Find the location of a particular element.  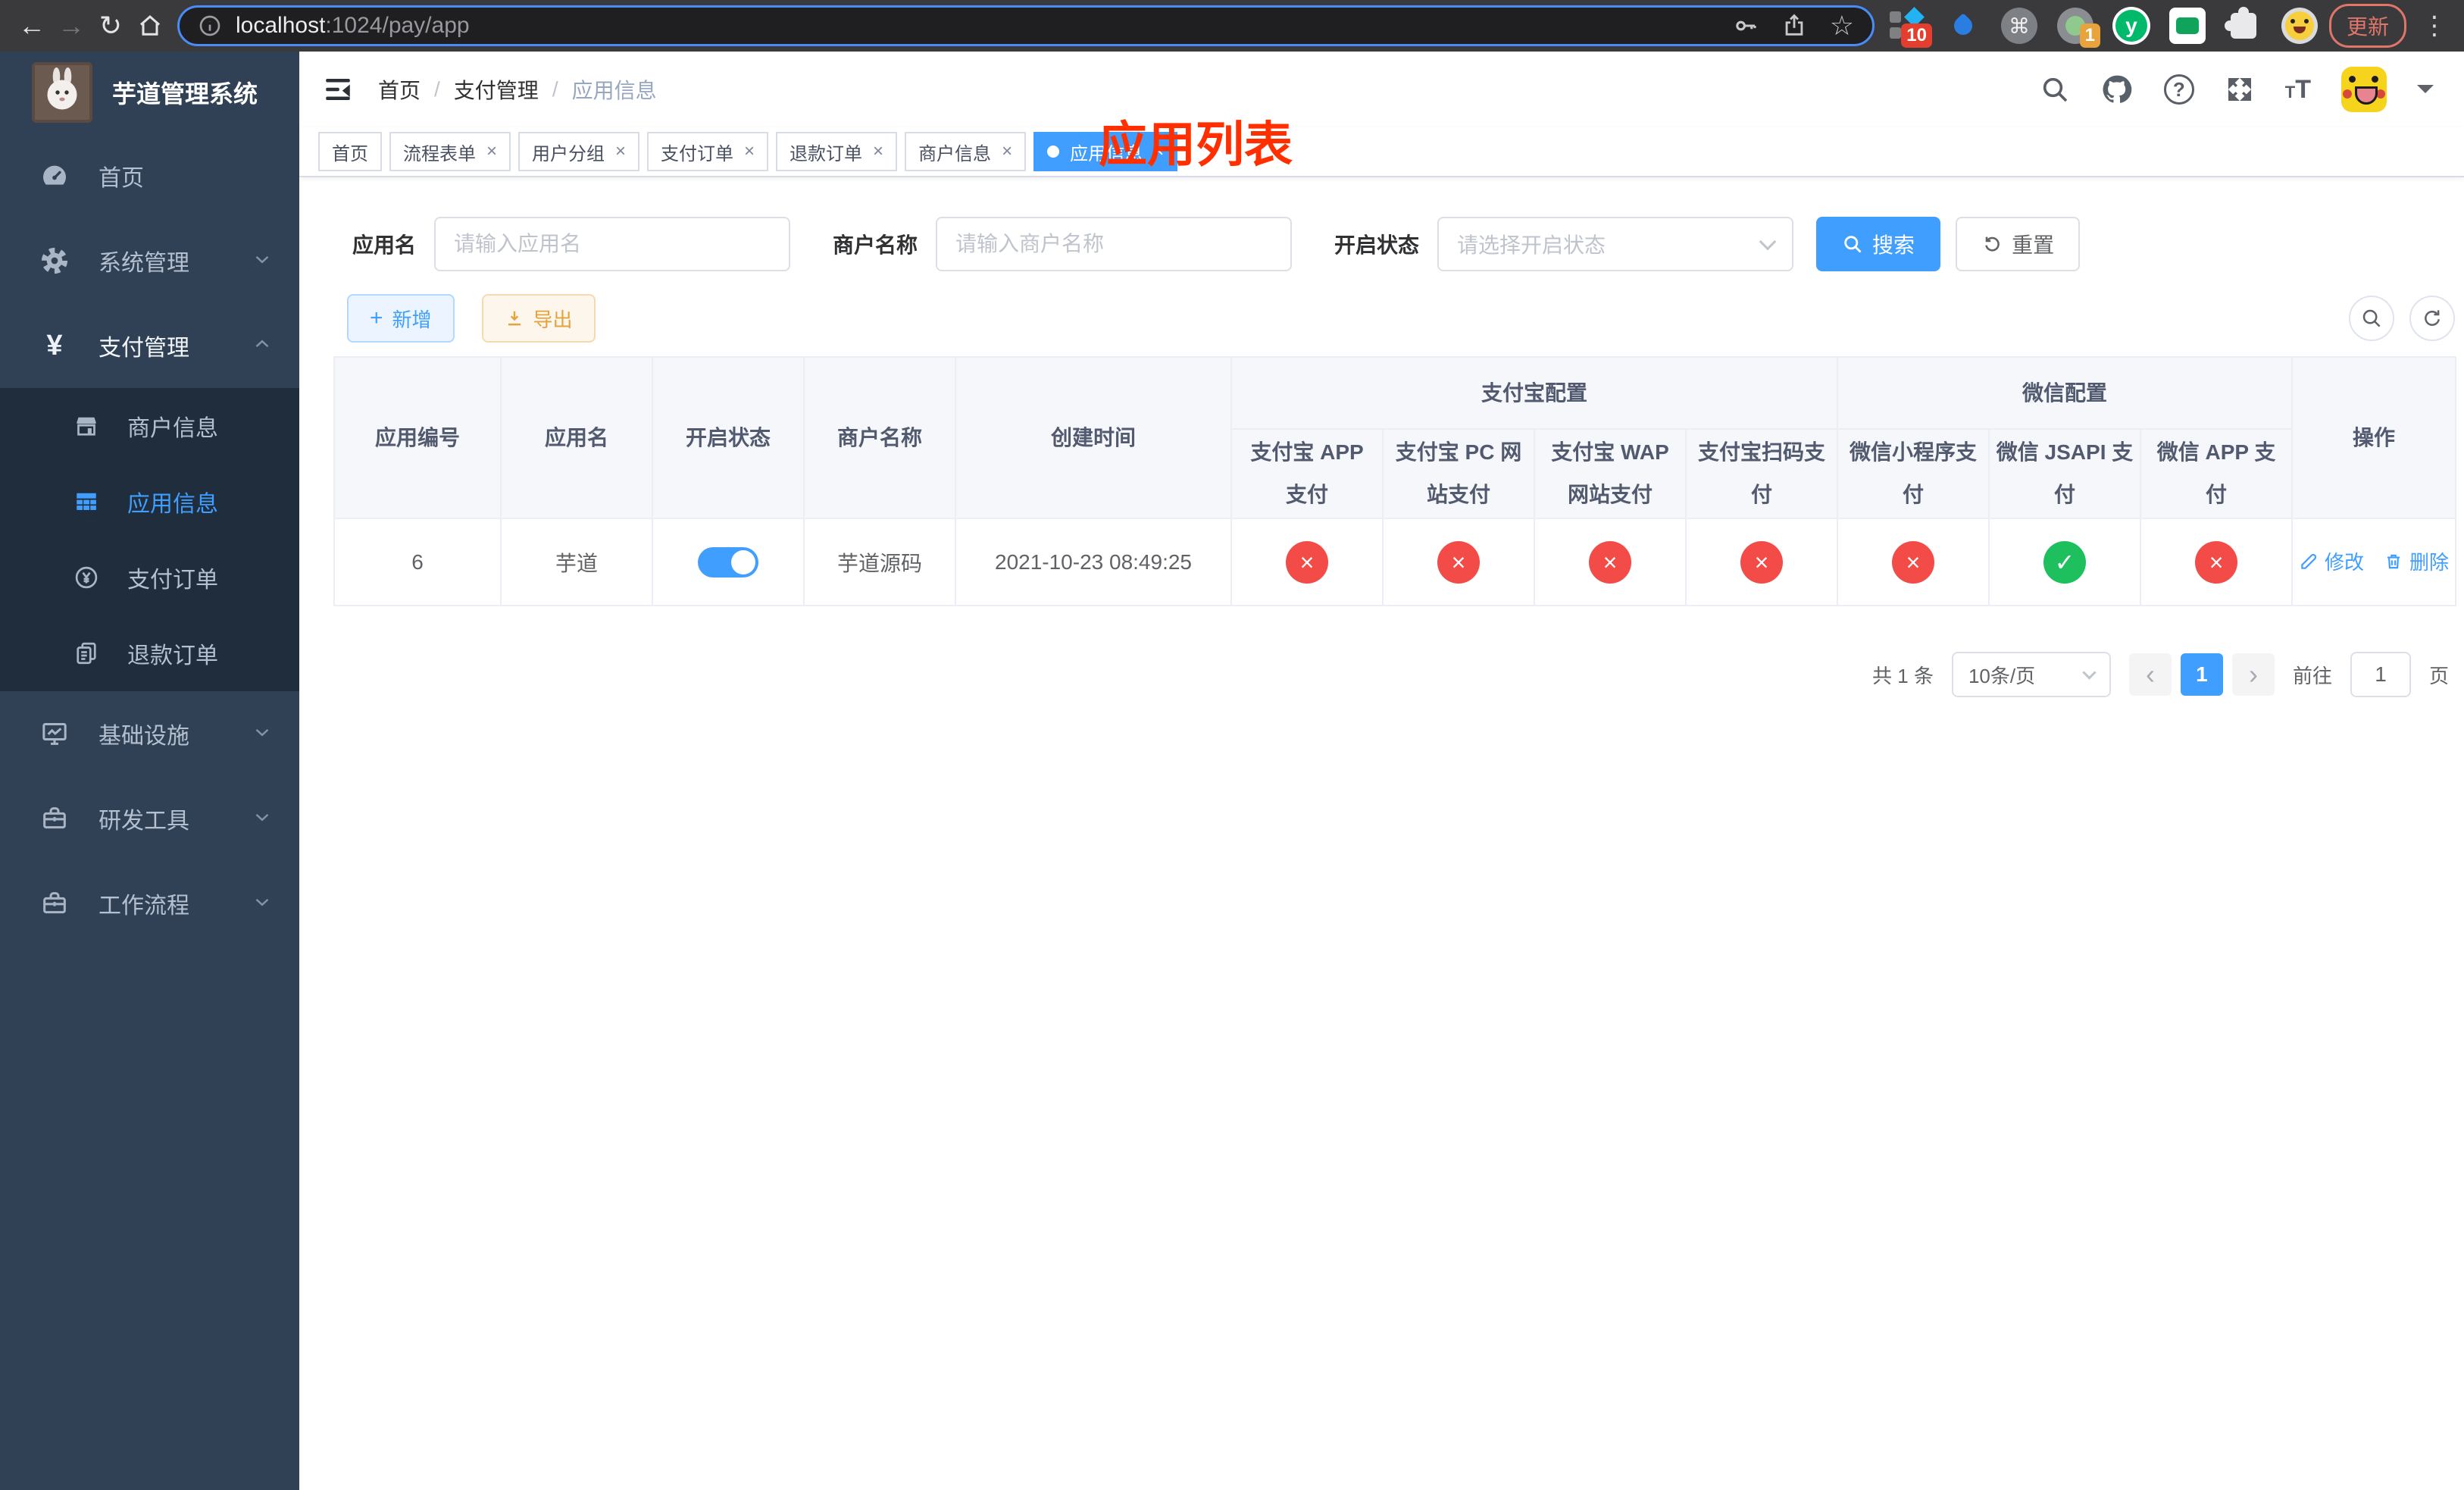

sidebar-item-home: 首页 is located at coordinates (149, 176).